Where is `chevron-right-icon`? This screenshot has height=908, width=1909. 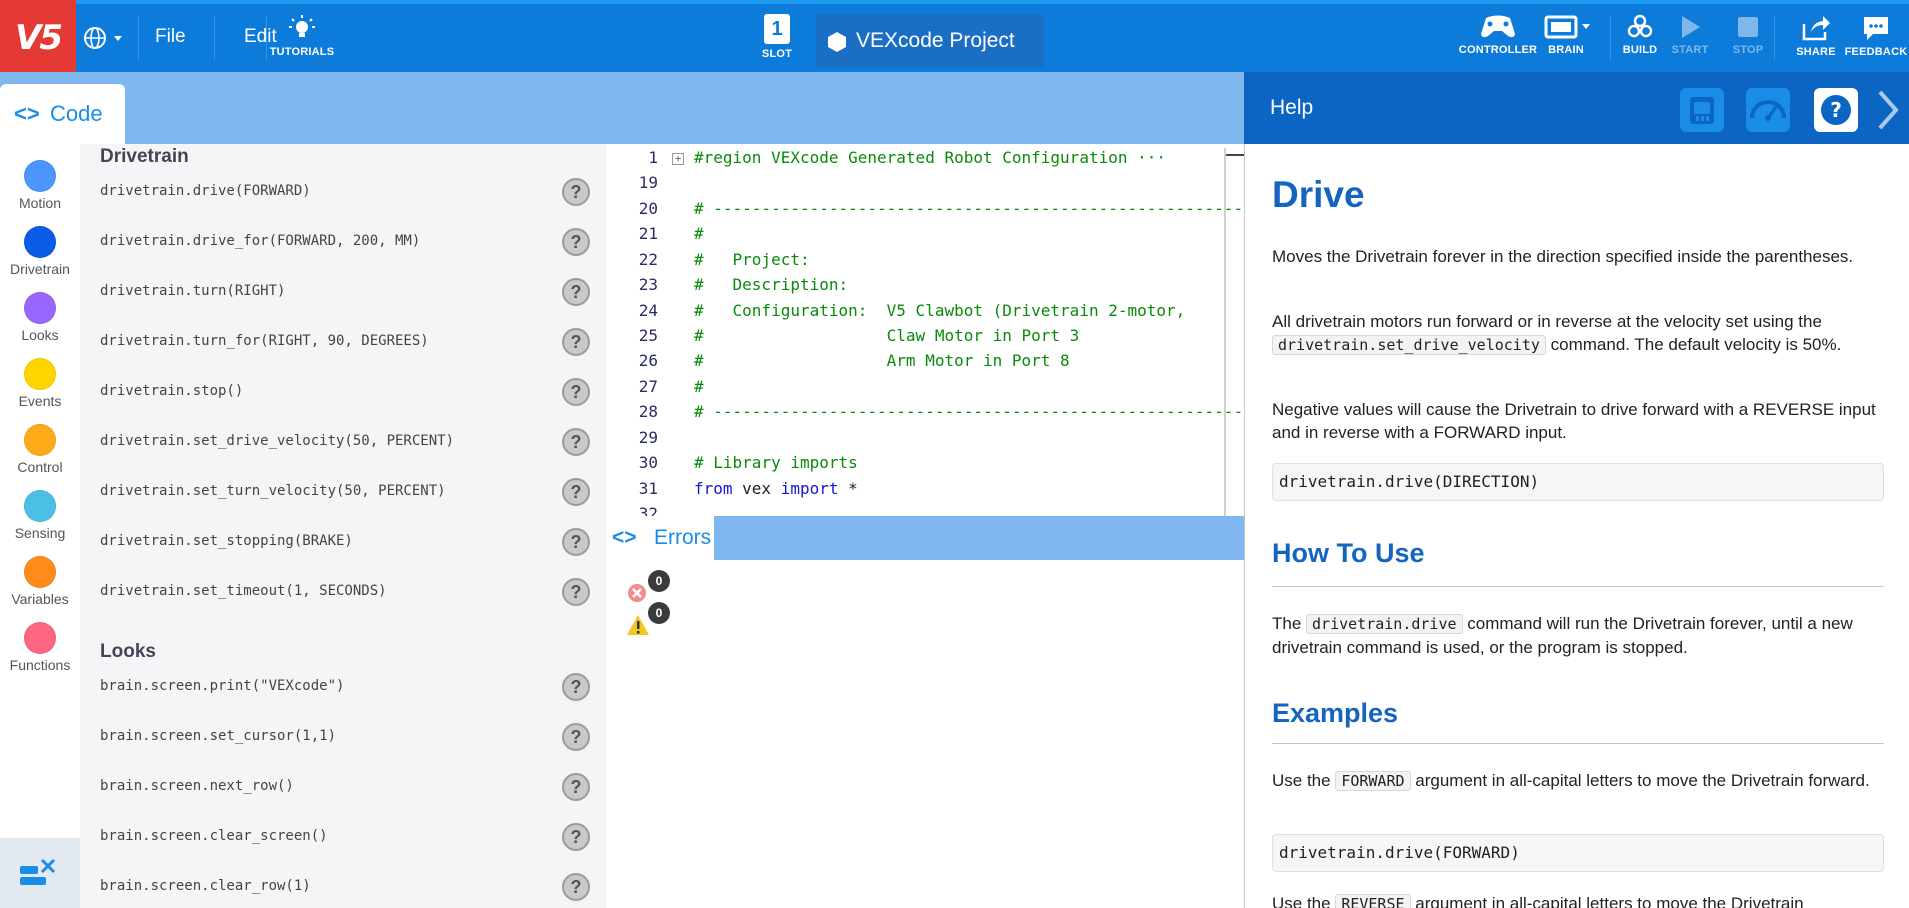 chevron-right-icon is located at coordinates (1888, 110).